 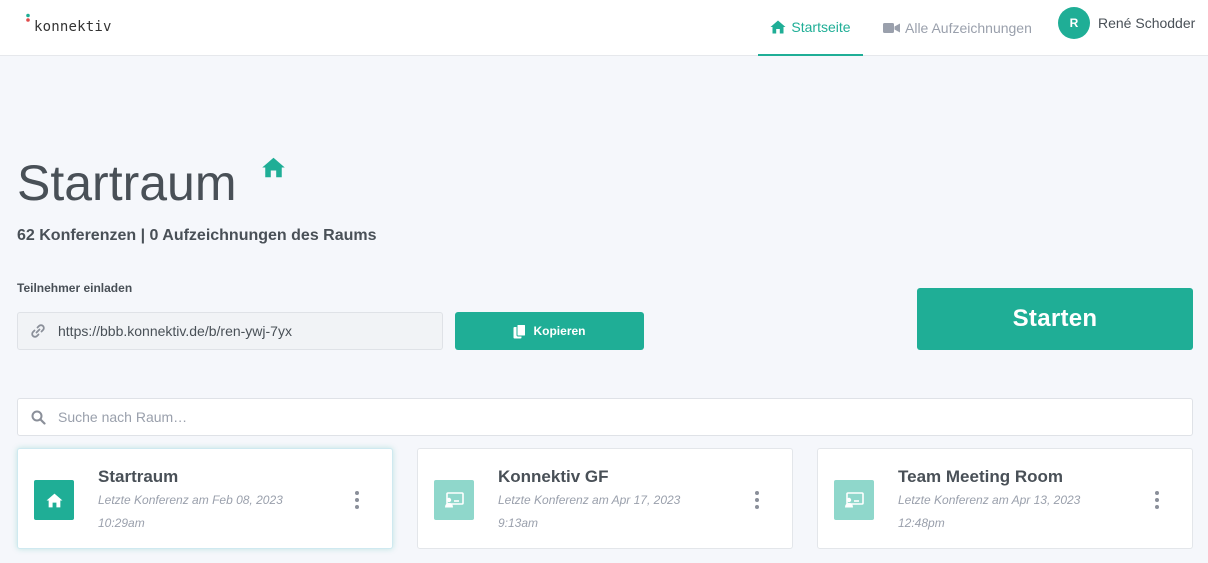 What do you see at coordinates (38, 417) in the screenshot?
I see `search-icon` at bounding box center [38, 417].